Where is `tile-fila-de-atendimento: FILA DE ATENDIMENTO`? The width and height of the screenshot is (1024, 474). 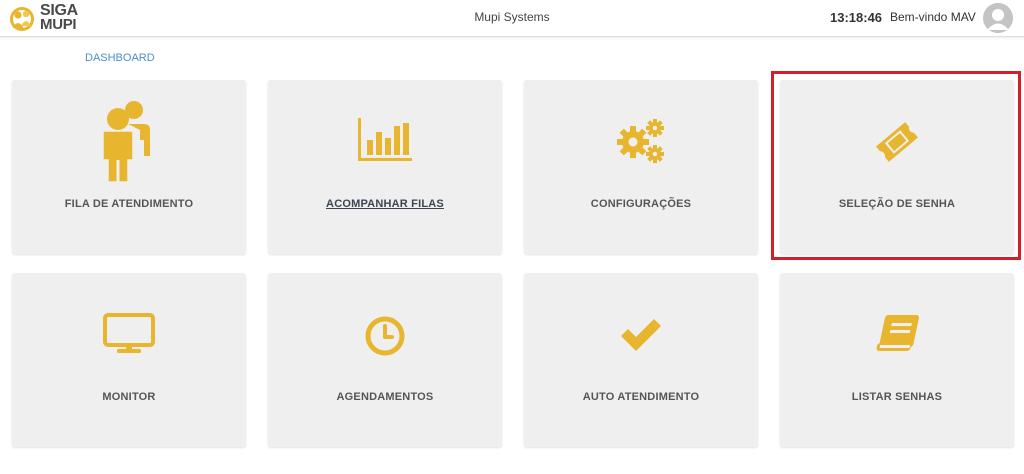 tile-fila-de-atendimento: FILA DE ATENDIMENTO is located at coordinates (129, 167).